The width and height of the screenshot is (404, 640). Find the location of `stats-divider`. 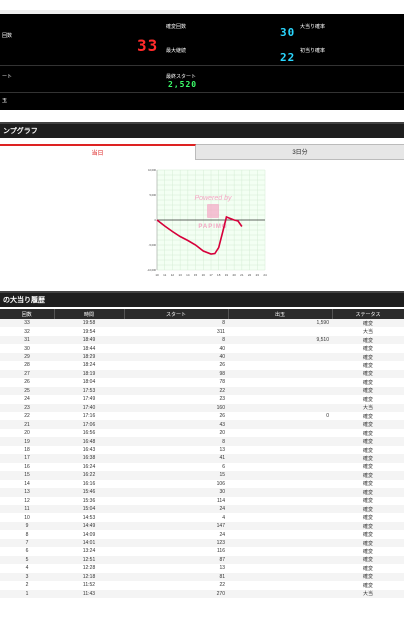

stats-divider is located at coordinates (202, 65).